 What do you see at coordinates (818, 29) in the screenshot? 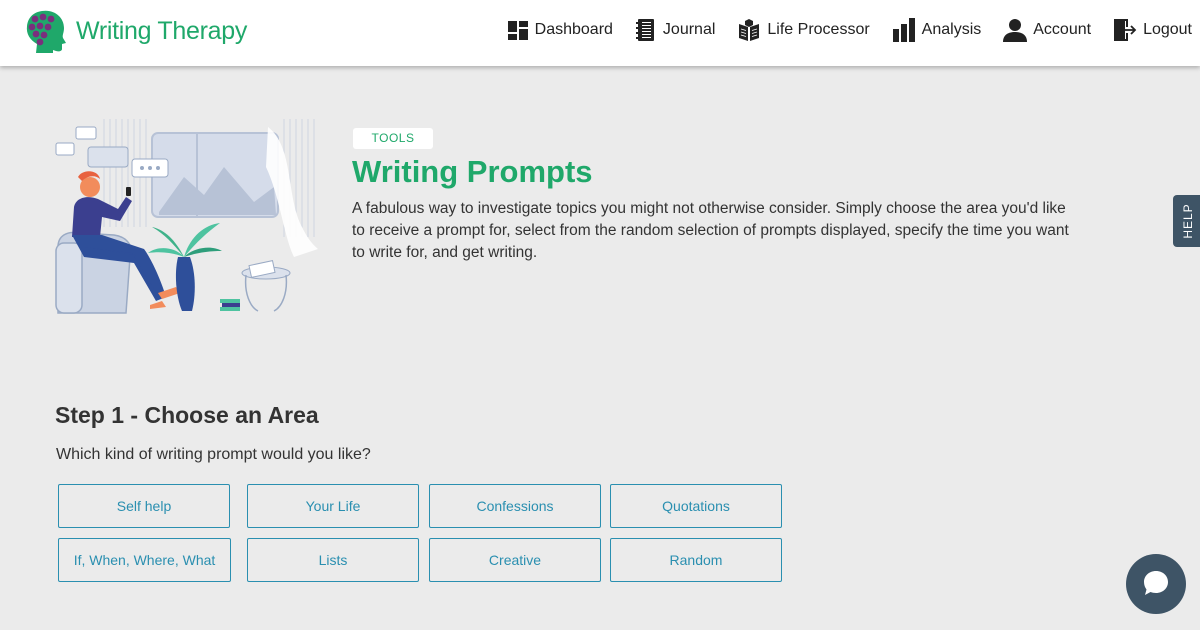
I see `nav-life-processor-label: Life Processor` at bounding box center [818, 29].